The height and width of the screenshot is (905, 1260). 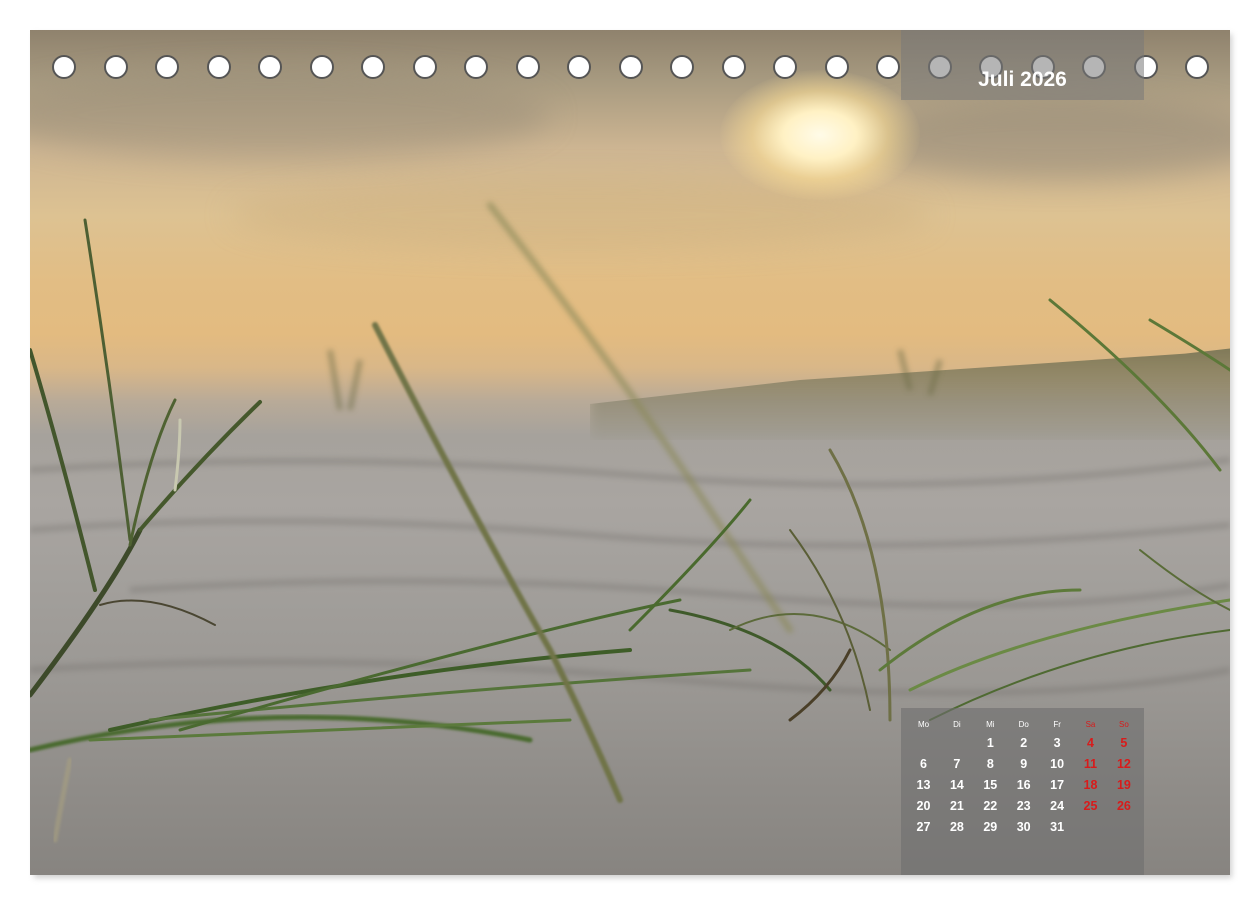 I want to click on calendar-day: 30, so click(x=1023, y=827).